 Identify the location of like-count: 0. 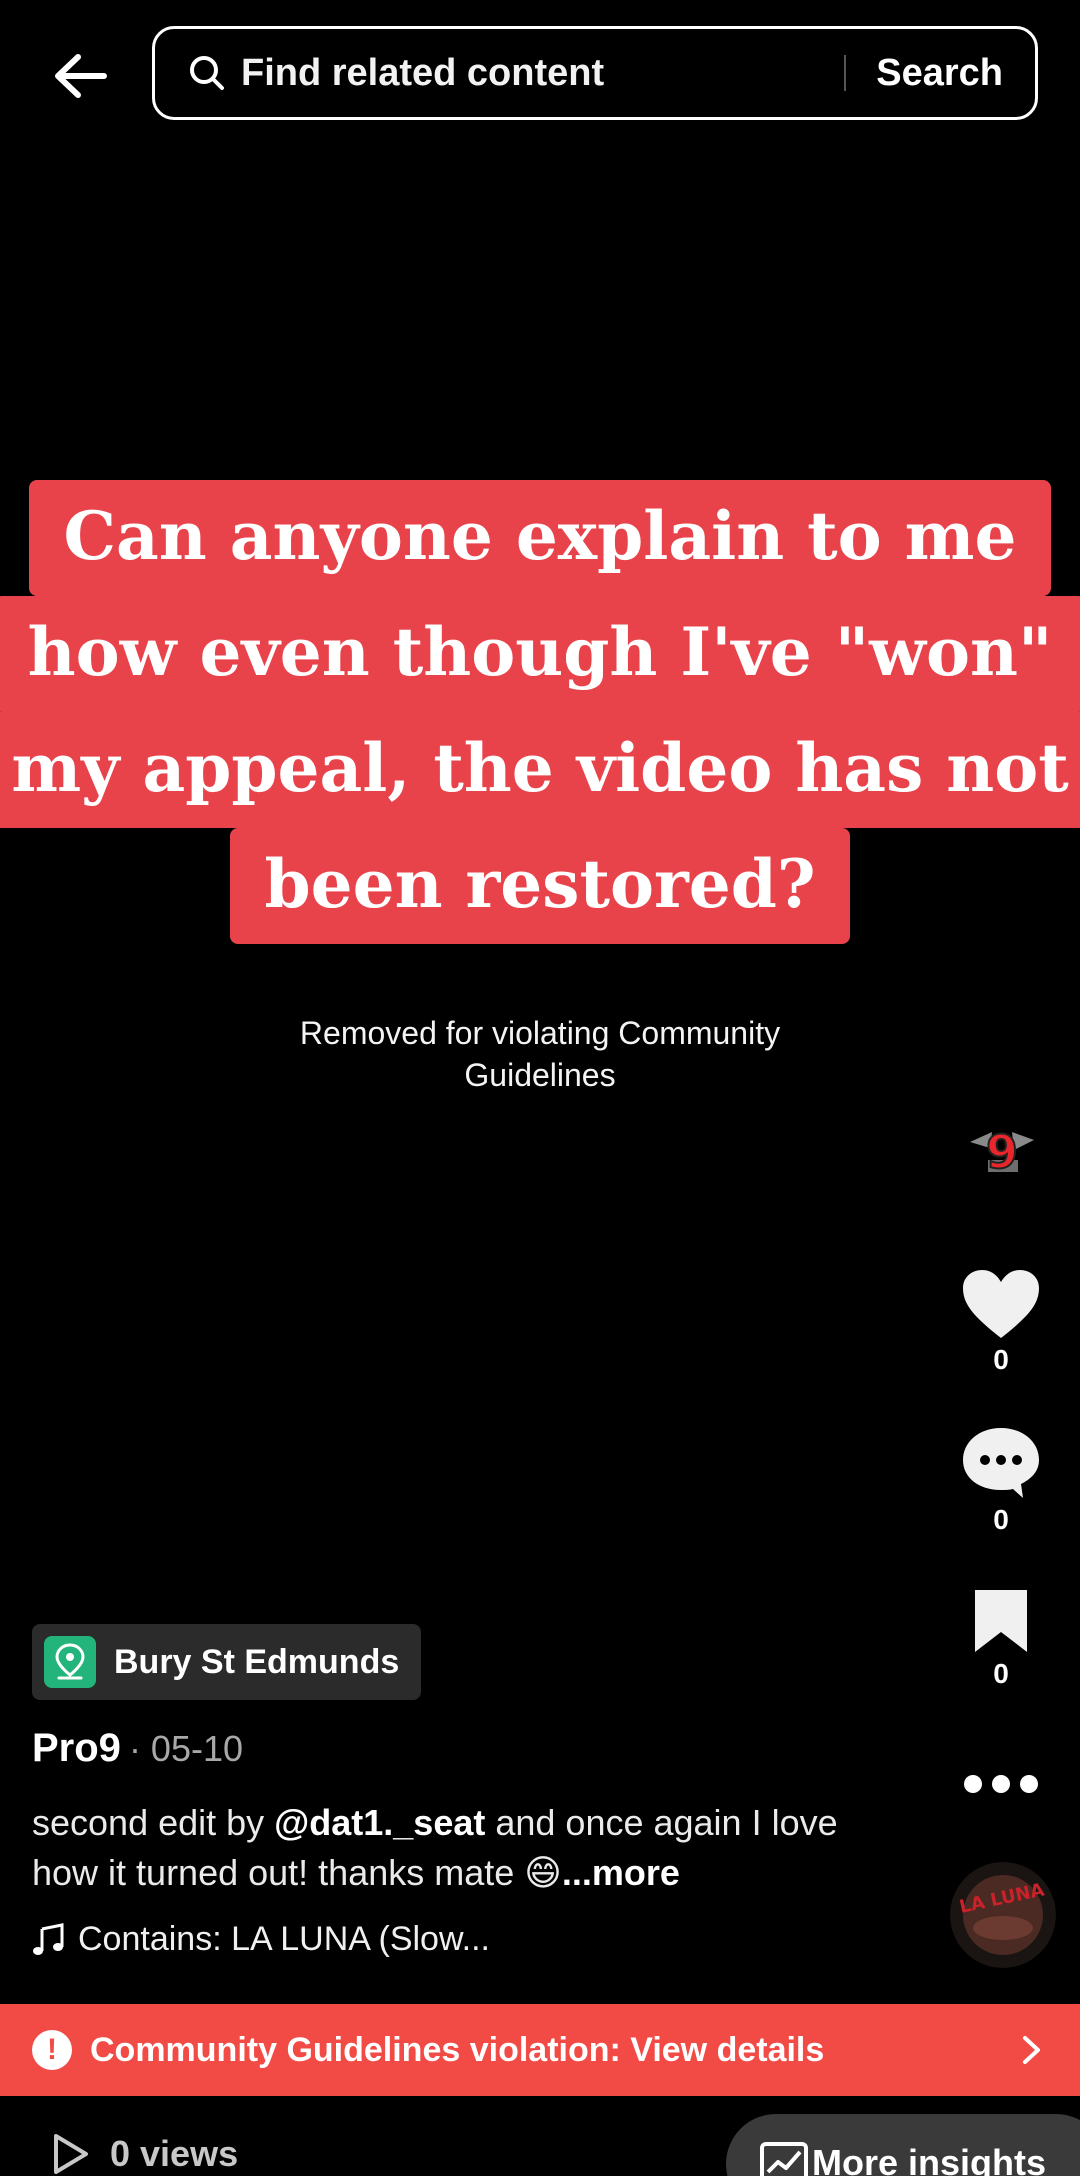
(1001, 1359).